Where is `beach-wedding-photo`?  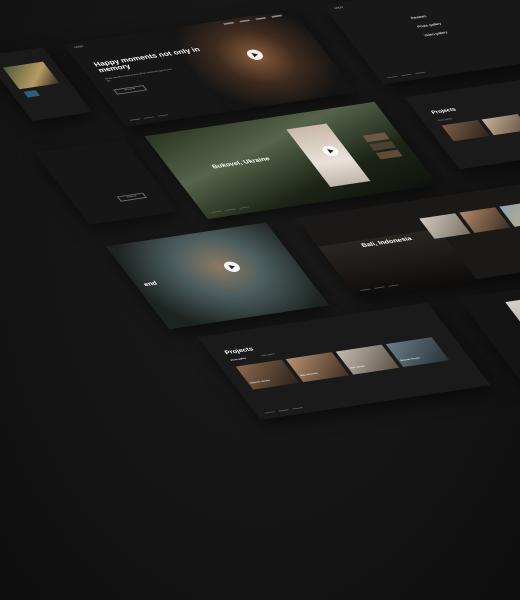
beach-wedding-photo is located at coordinates (512, 319).